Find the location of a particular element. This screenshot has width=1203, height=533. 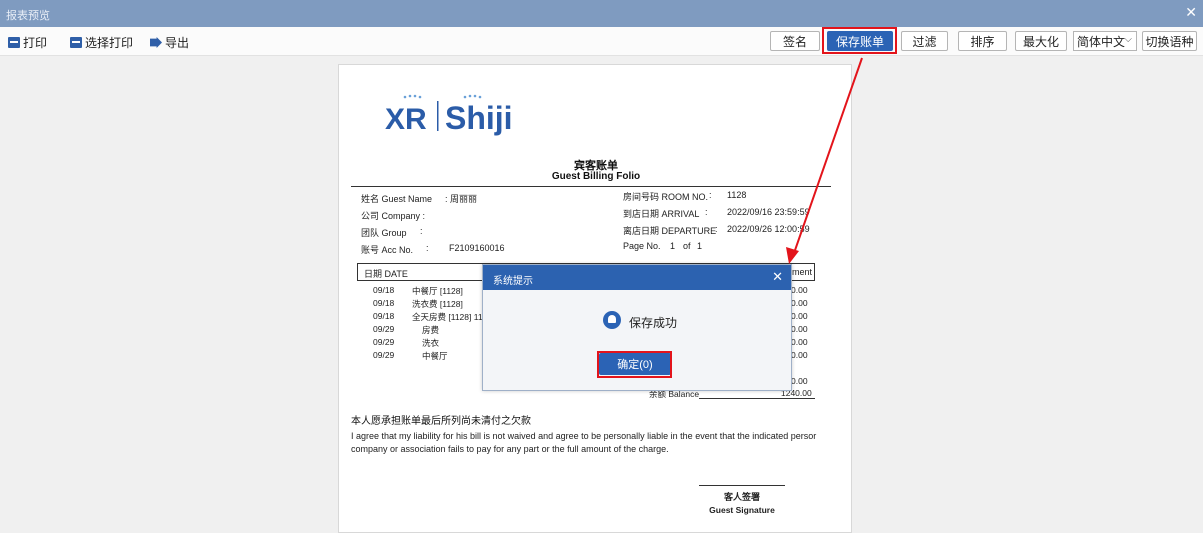

room-colon: : is located at coordinates (710, 195).